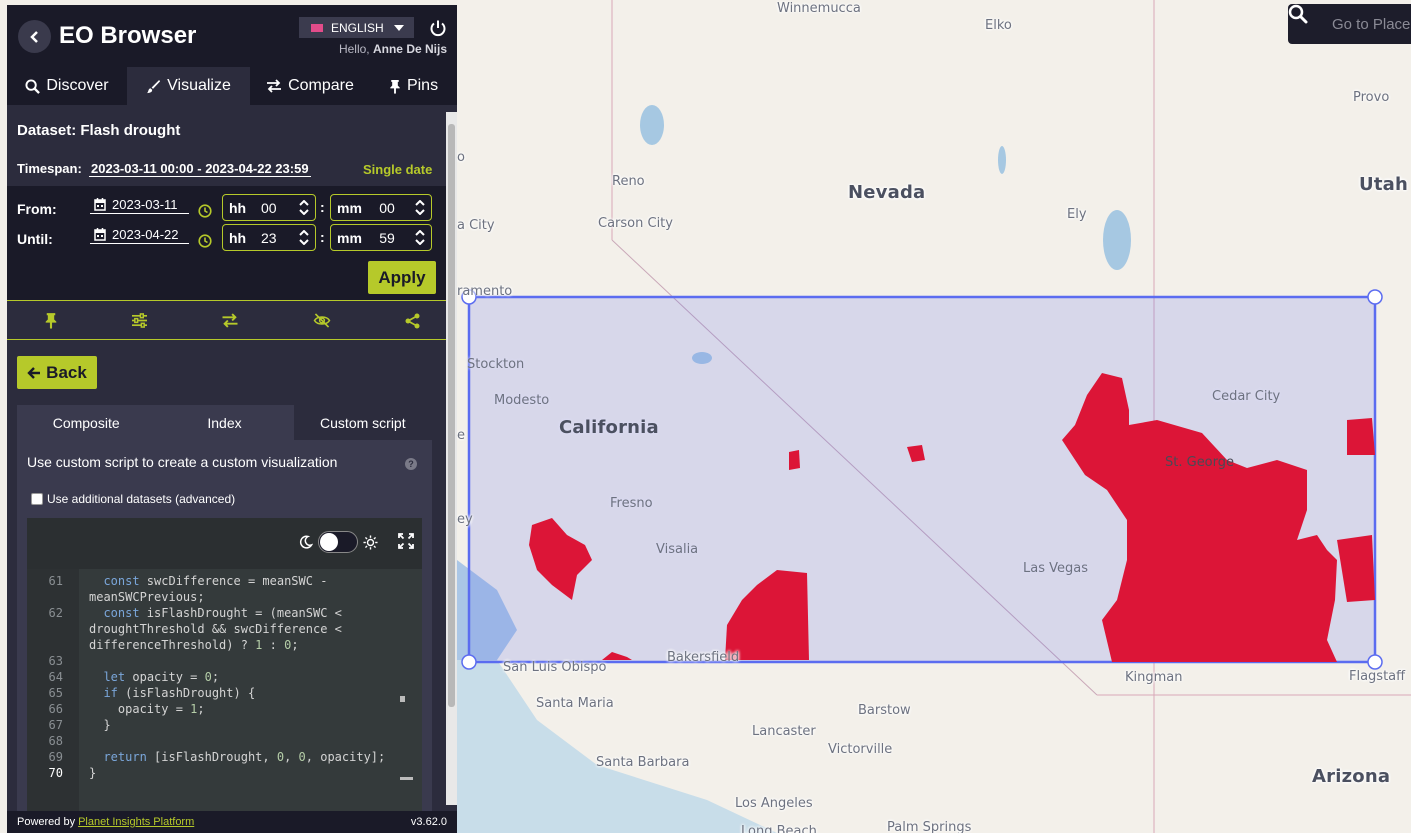 This screenshot has height=833, width=1411. I want to click on greeting-prefix: Hello,, so click(354, 49).